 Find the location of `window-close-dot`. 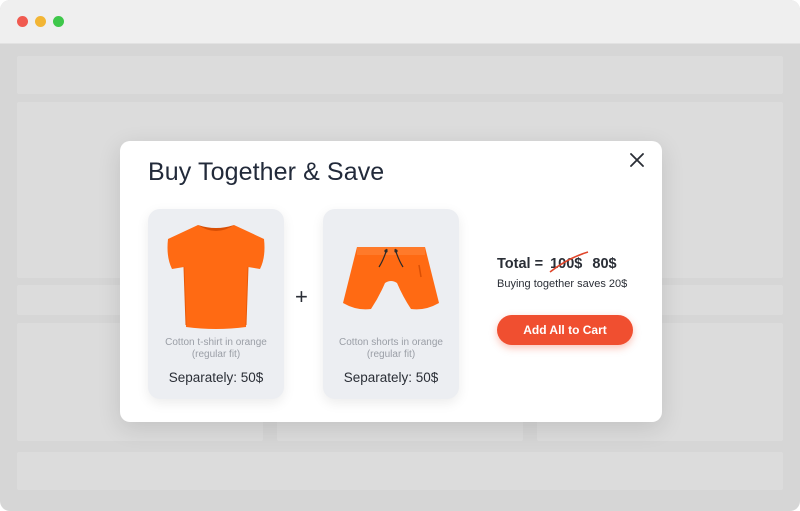

window-close-dot is located at coordinates (22, 21).